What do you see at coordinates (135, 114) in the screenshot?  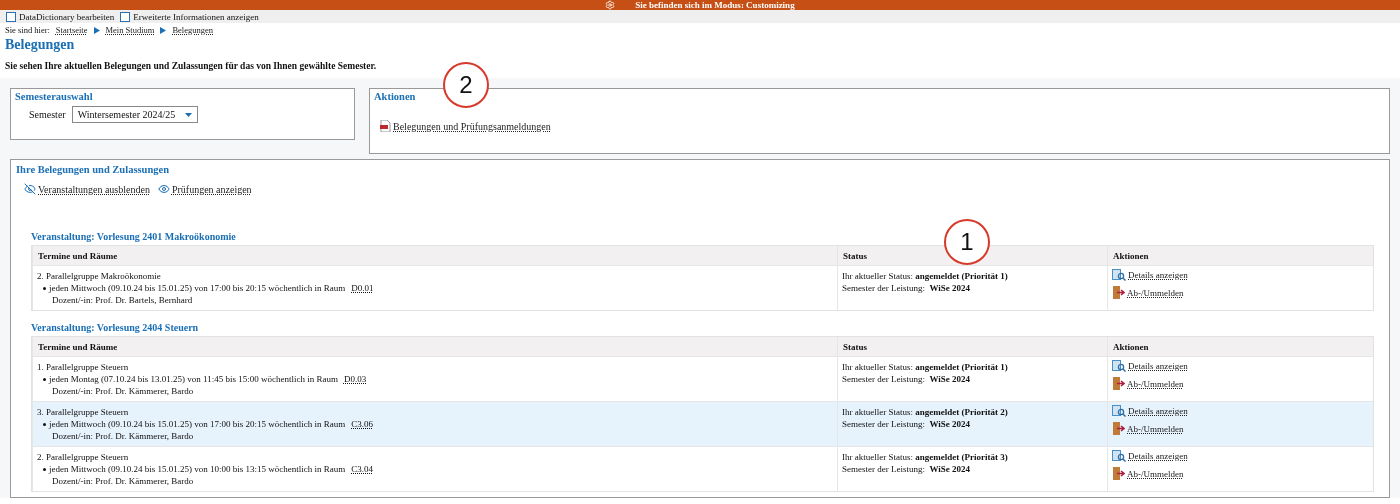 I see `semester-select: Wintersemester 2024/25` at bounding box center [135, 114].